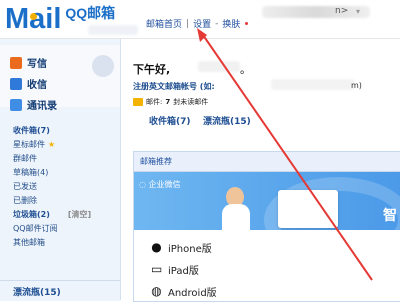  Describe the element at coordinates (390, 216) in the screenshot. I see `banner-right-text: 智` at that location.